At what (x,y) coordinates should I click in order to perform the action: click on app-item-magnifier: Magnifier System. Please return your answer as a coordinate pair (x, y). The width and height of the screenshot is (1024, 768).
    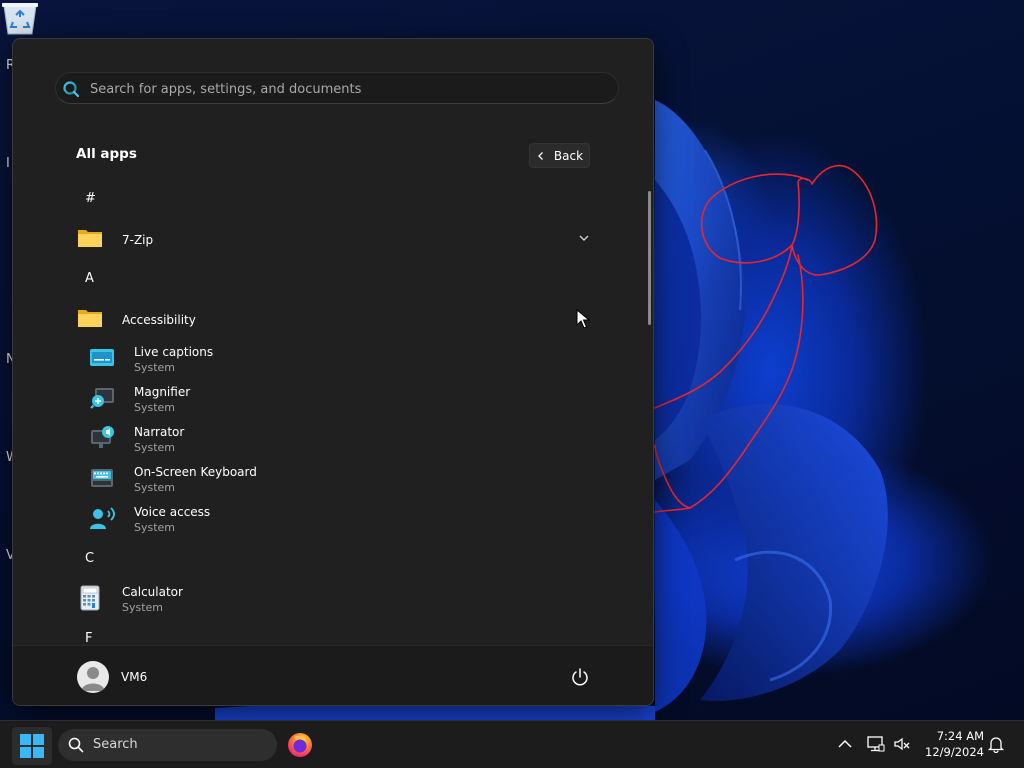
    Looking at the image, I should click on (337, 400).